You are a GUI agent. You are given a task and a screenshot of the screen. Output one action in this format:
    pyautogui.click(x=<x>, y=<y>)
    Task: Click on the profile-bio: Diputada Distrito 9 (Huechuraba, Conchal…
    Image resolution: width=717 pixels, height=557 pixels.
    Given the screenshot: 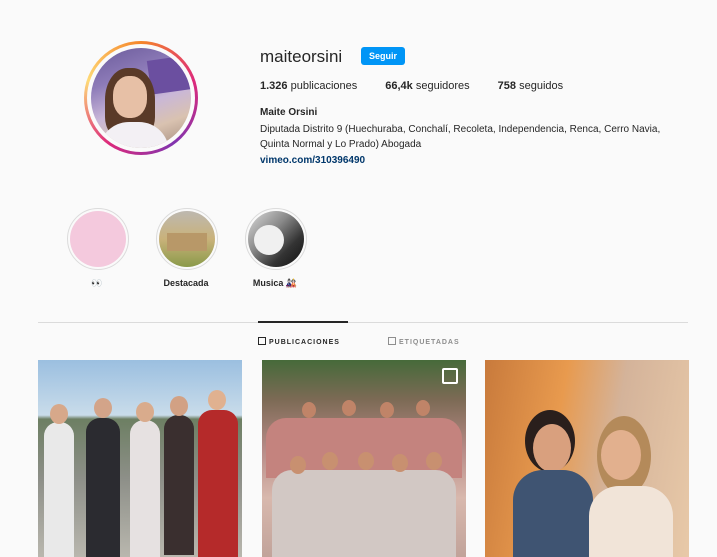 What is the action you would take?
    pyautogui.click(x=460, y=137)
    